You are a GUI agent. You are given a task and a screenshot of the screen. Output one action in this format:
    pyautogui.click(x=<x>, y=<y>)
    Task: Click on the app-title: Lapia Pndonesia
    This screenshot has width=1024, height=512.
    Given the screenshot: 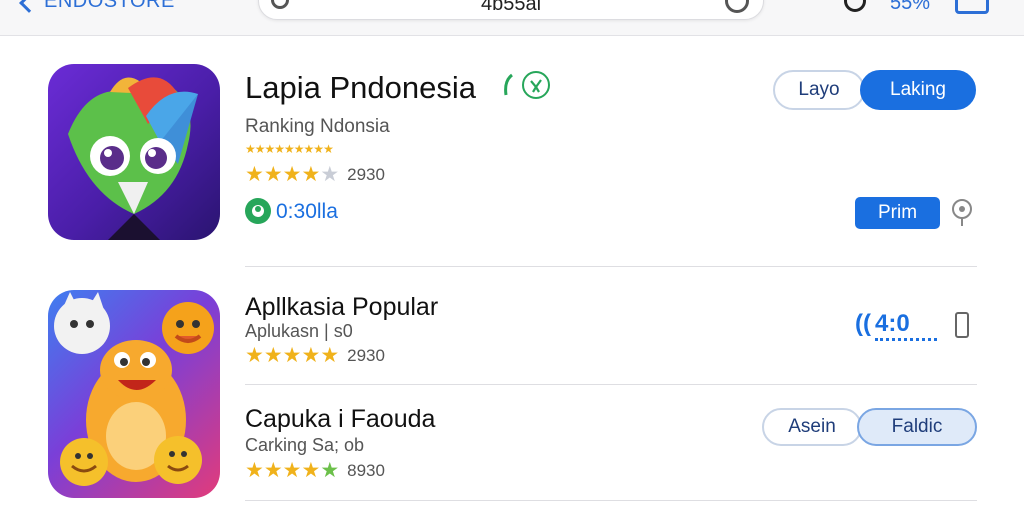 What is the action you would take?
    pyautogui.click(x=360, y=88)
    